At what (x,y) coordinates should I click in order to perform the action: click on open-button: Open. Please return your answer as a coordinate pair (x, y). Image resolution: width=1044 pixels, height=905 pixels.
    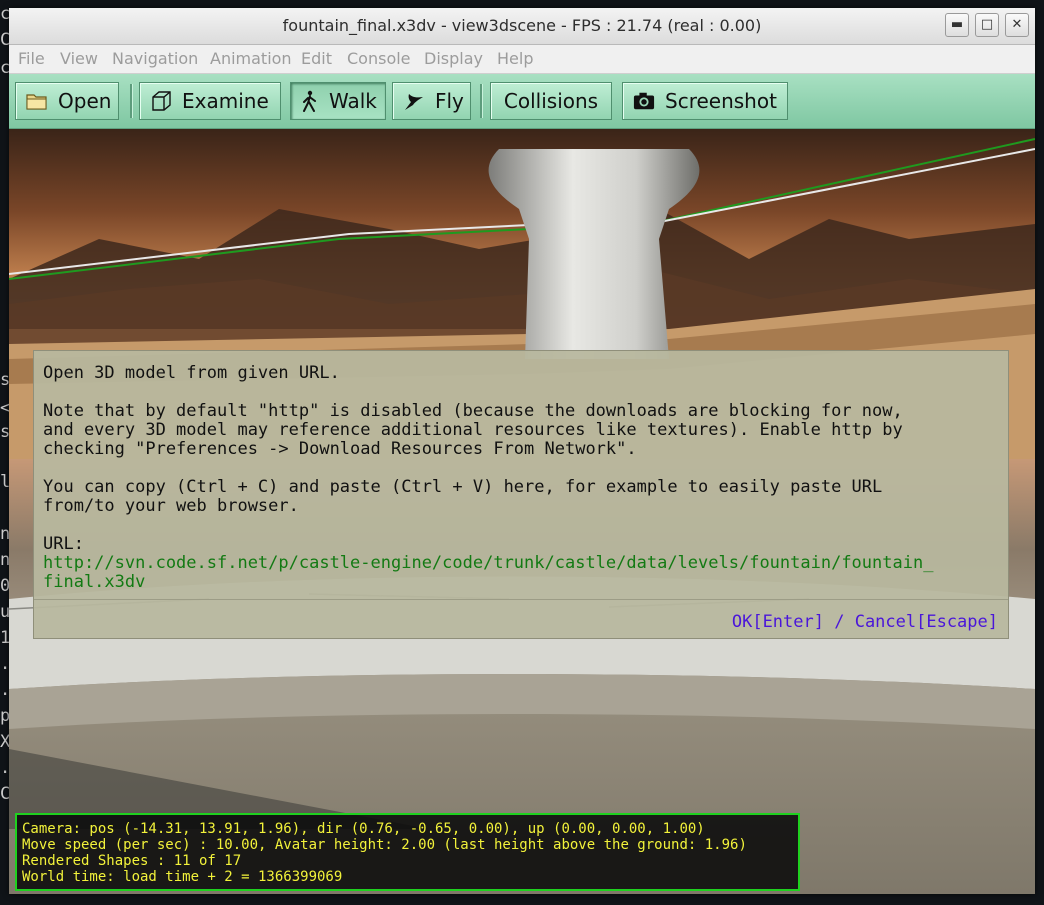
    Looking at the image, I should click on (67, 101).